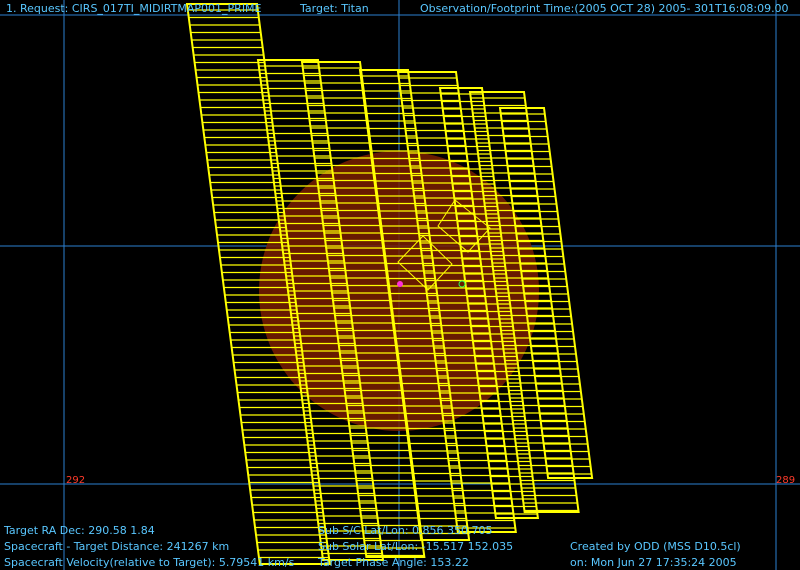 Image resolution: width=800 pixels, height=570 pixels. I want to click on created-on: on: Mon Jun 27 17:35:24 2005, so click(653, 562).